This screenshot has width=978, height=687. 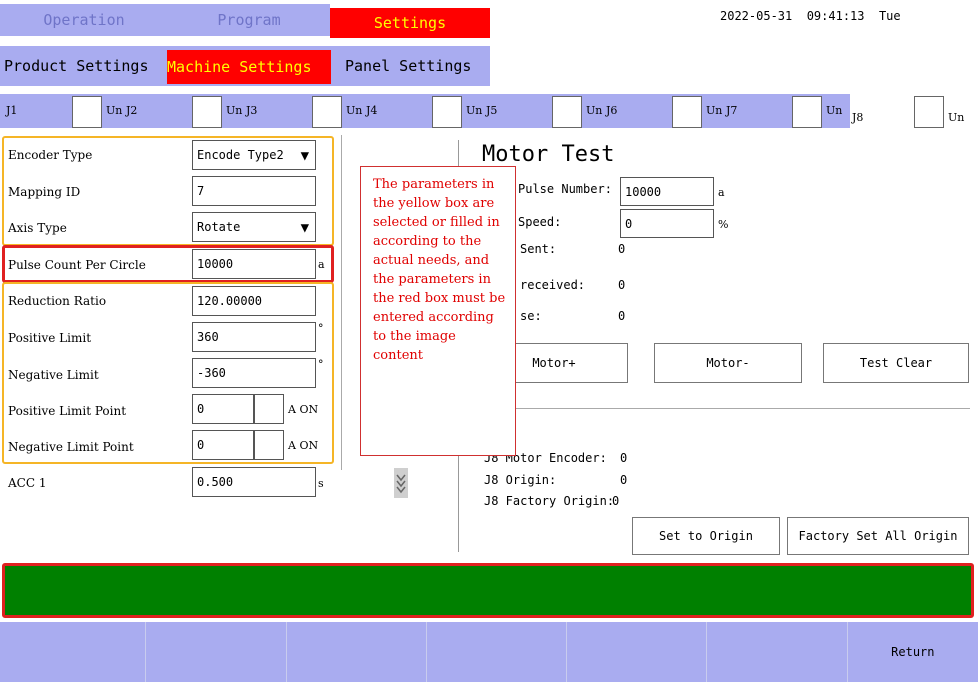 I want to click on joint-label-j2: J2, so click(x=132, y=110).